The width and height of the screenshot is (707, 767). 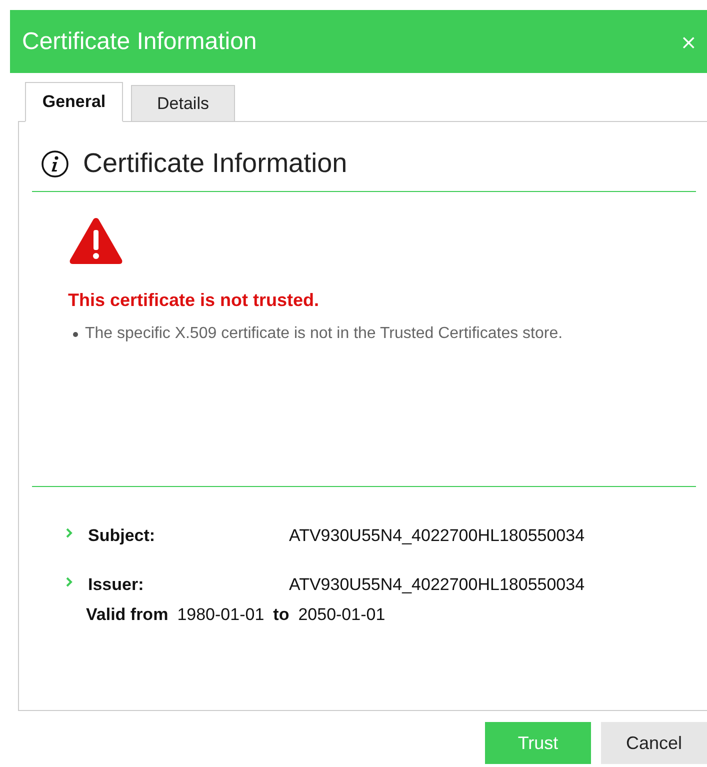 What do you see at coordinates (75, 334) in the screenshot?
I see `bullet-icon` at bounding box center [75, 334].